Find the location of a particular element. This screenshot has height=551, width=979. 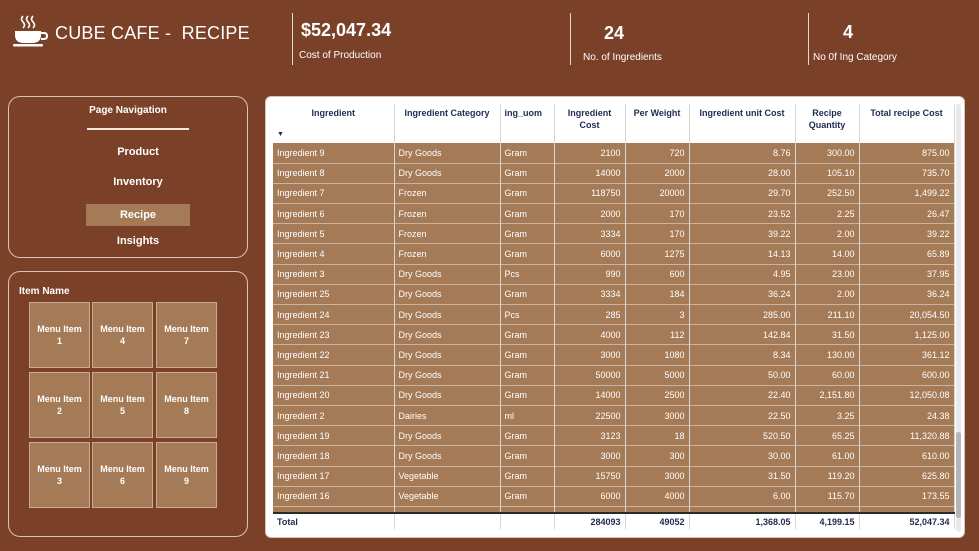

col-header-recipe-quantity: Recipe Quantity is located at coordinates (827, 123).